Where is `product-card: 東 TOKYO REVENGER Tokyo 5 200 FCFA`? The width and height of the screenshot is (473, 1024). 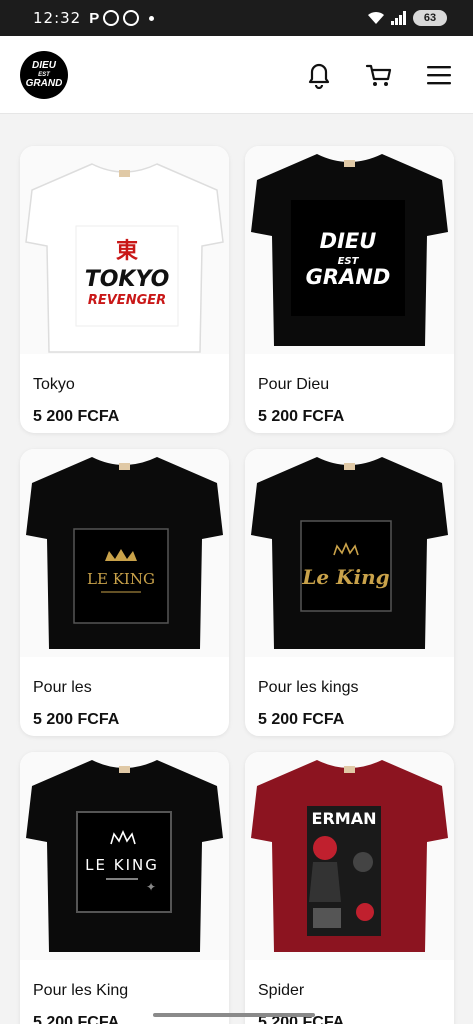
product-card: 東 TOKYO REVENGER Tokyo 5 200 FCFA is located at coordinates (124, 289).